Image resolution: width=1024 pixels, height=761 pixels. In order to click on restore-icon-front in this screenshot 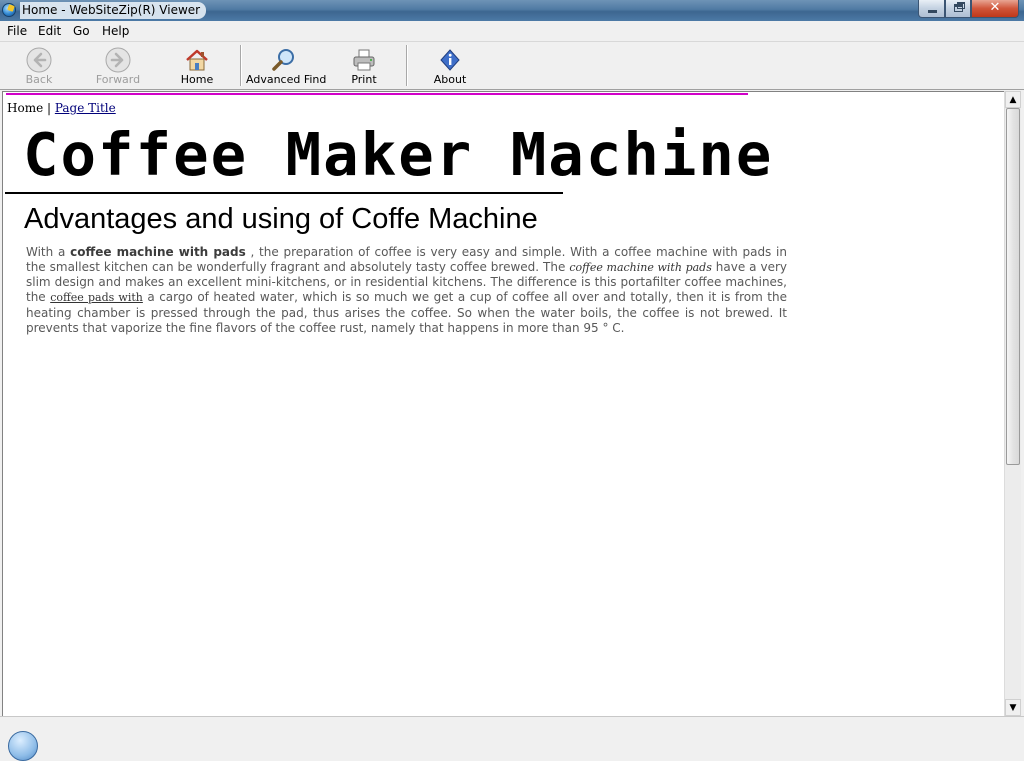, I will do `click(958, 8)`.